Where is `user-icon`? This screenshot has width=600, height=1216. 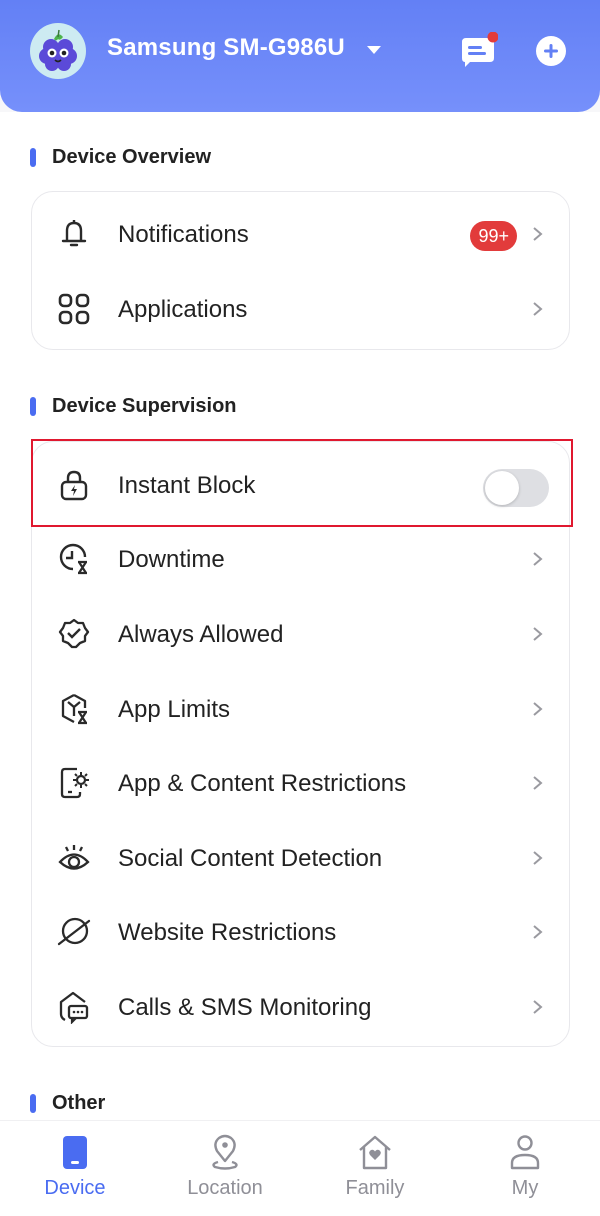
user-icon is located at coordinates (525, 1152).